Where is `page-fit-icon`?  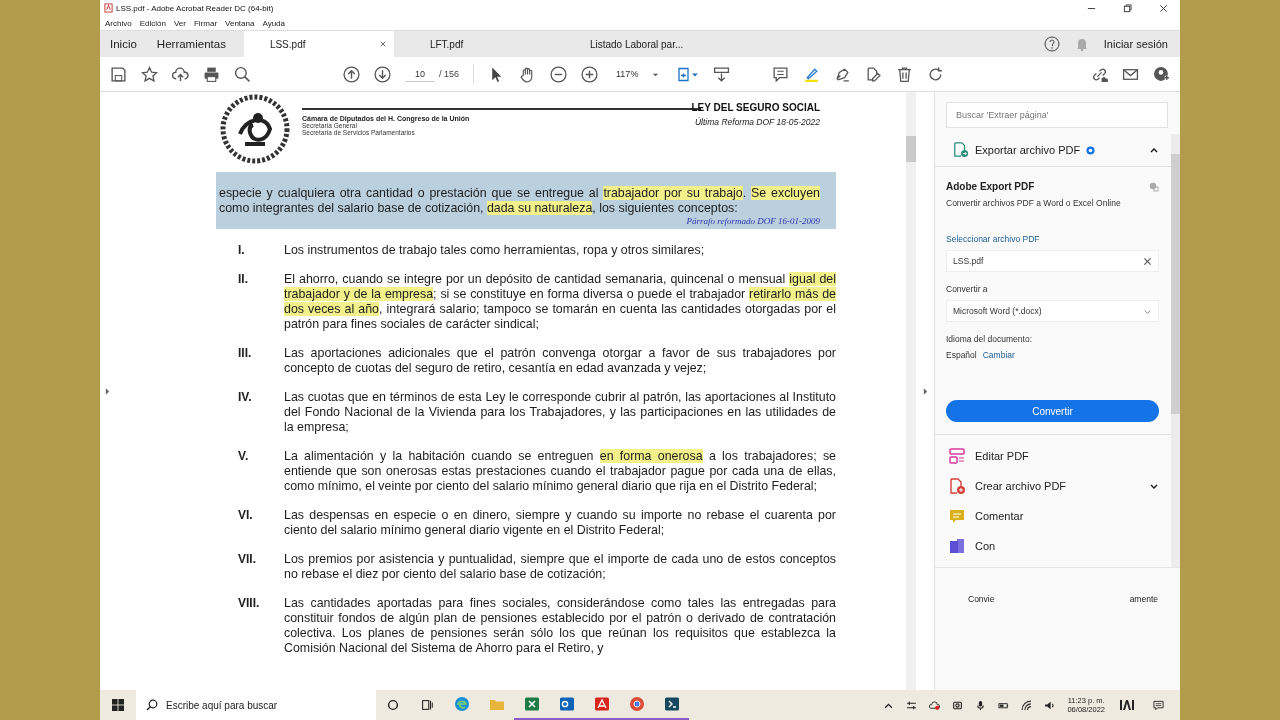 page-fit-icon is located at coordinates (688, 74).